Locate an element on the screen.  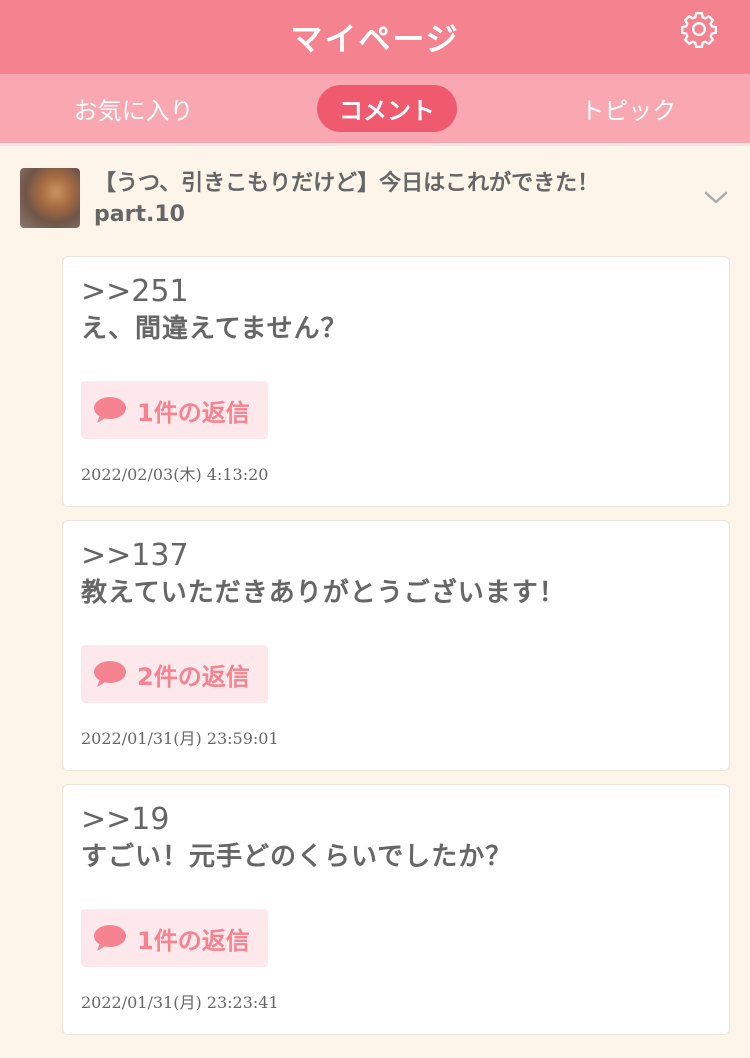
page-title: マイページ is located at coordinates (375, 39).